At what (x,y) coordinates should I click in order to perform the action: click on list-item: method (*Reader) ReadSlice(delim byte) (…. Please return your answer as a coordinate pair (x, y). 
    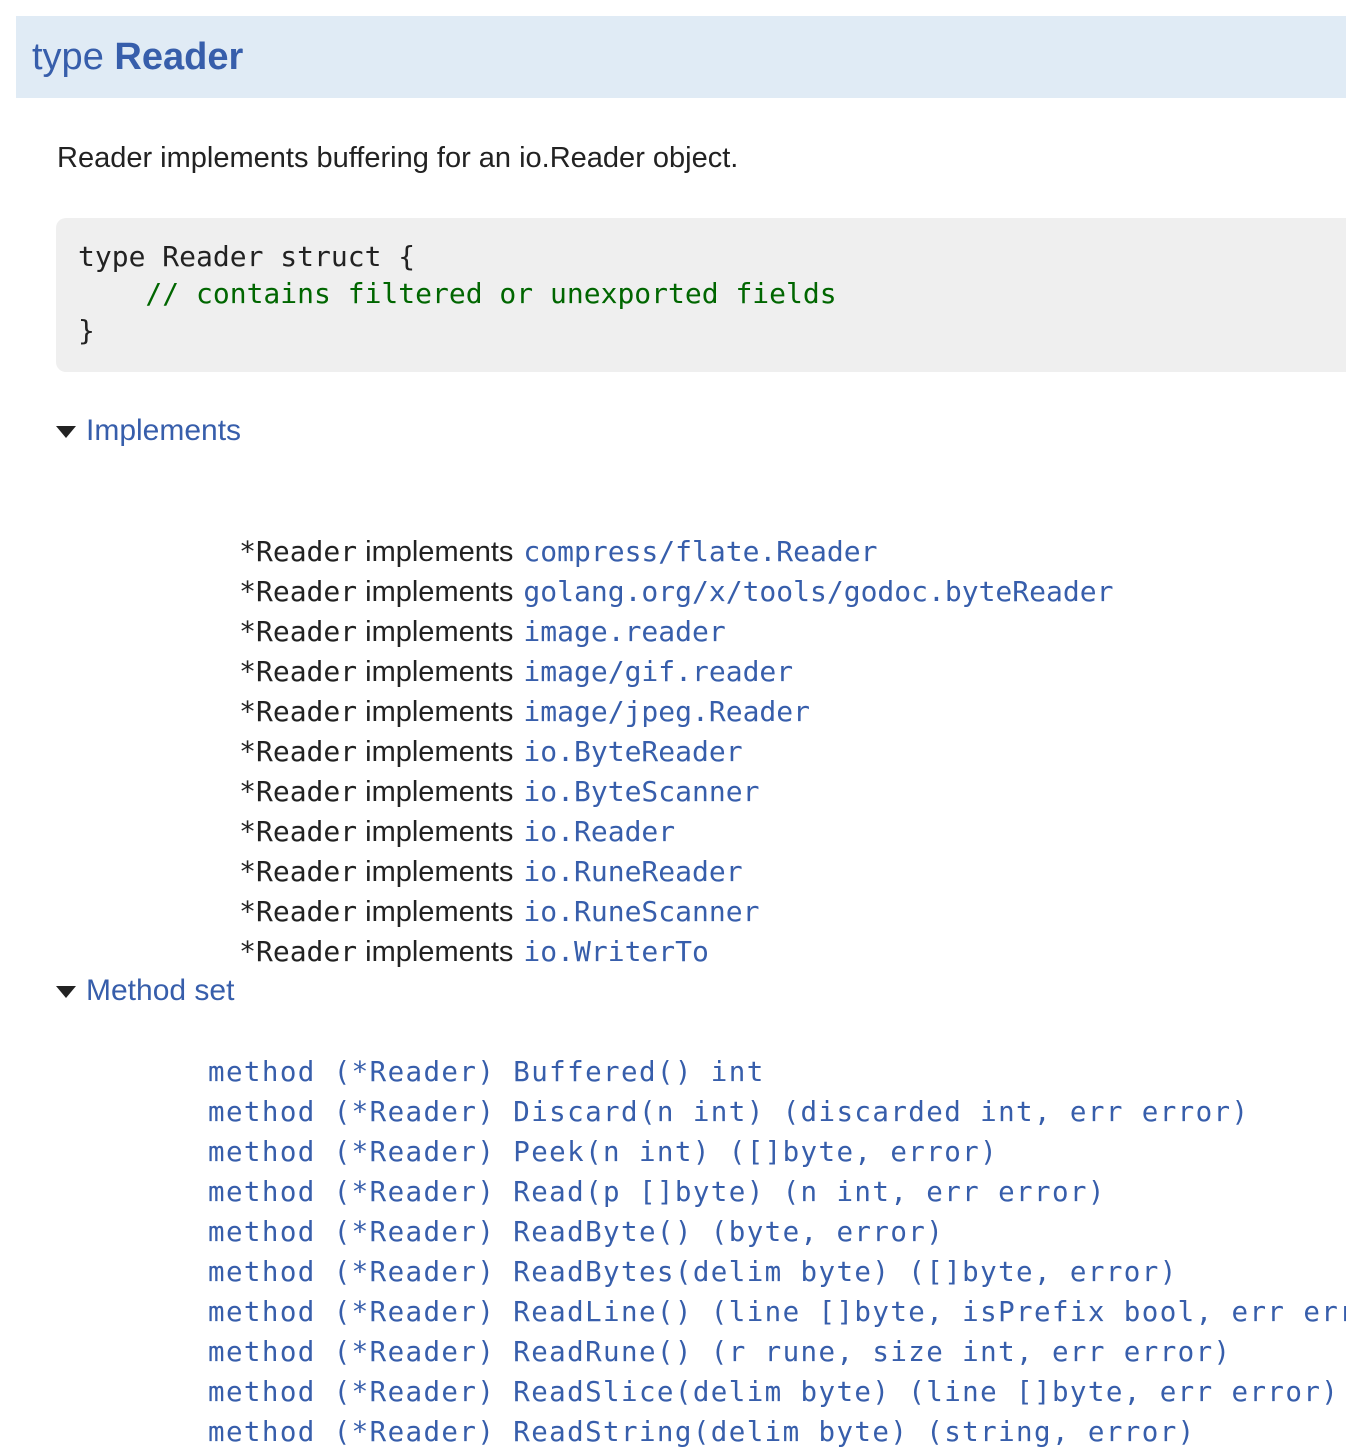
    Looking at the image, I should click on (777, 1392).